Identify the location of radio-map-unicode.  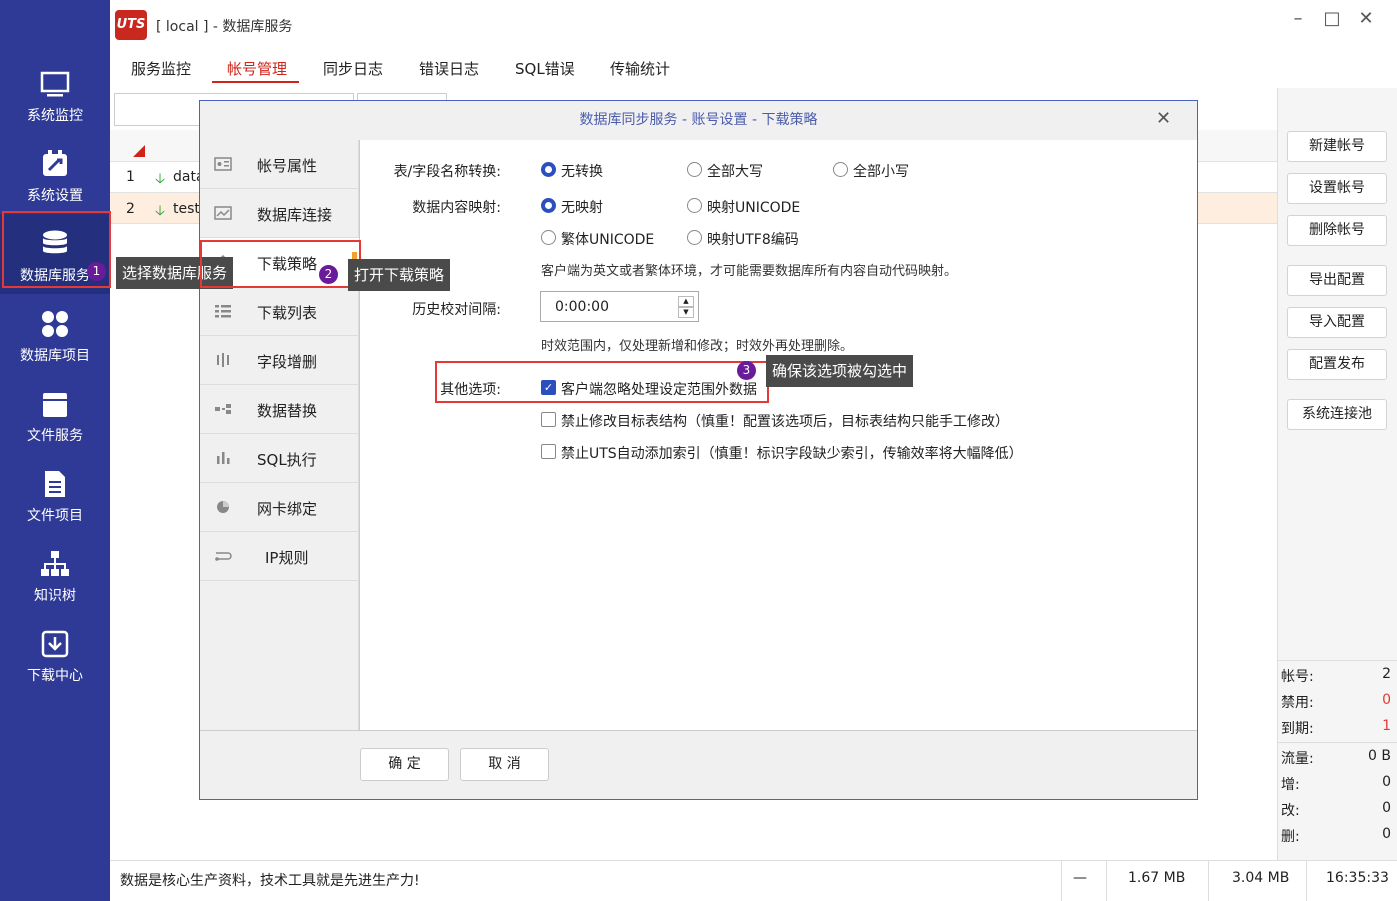
(694, 205).